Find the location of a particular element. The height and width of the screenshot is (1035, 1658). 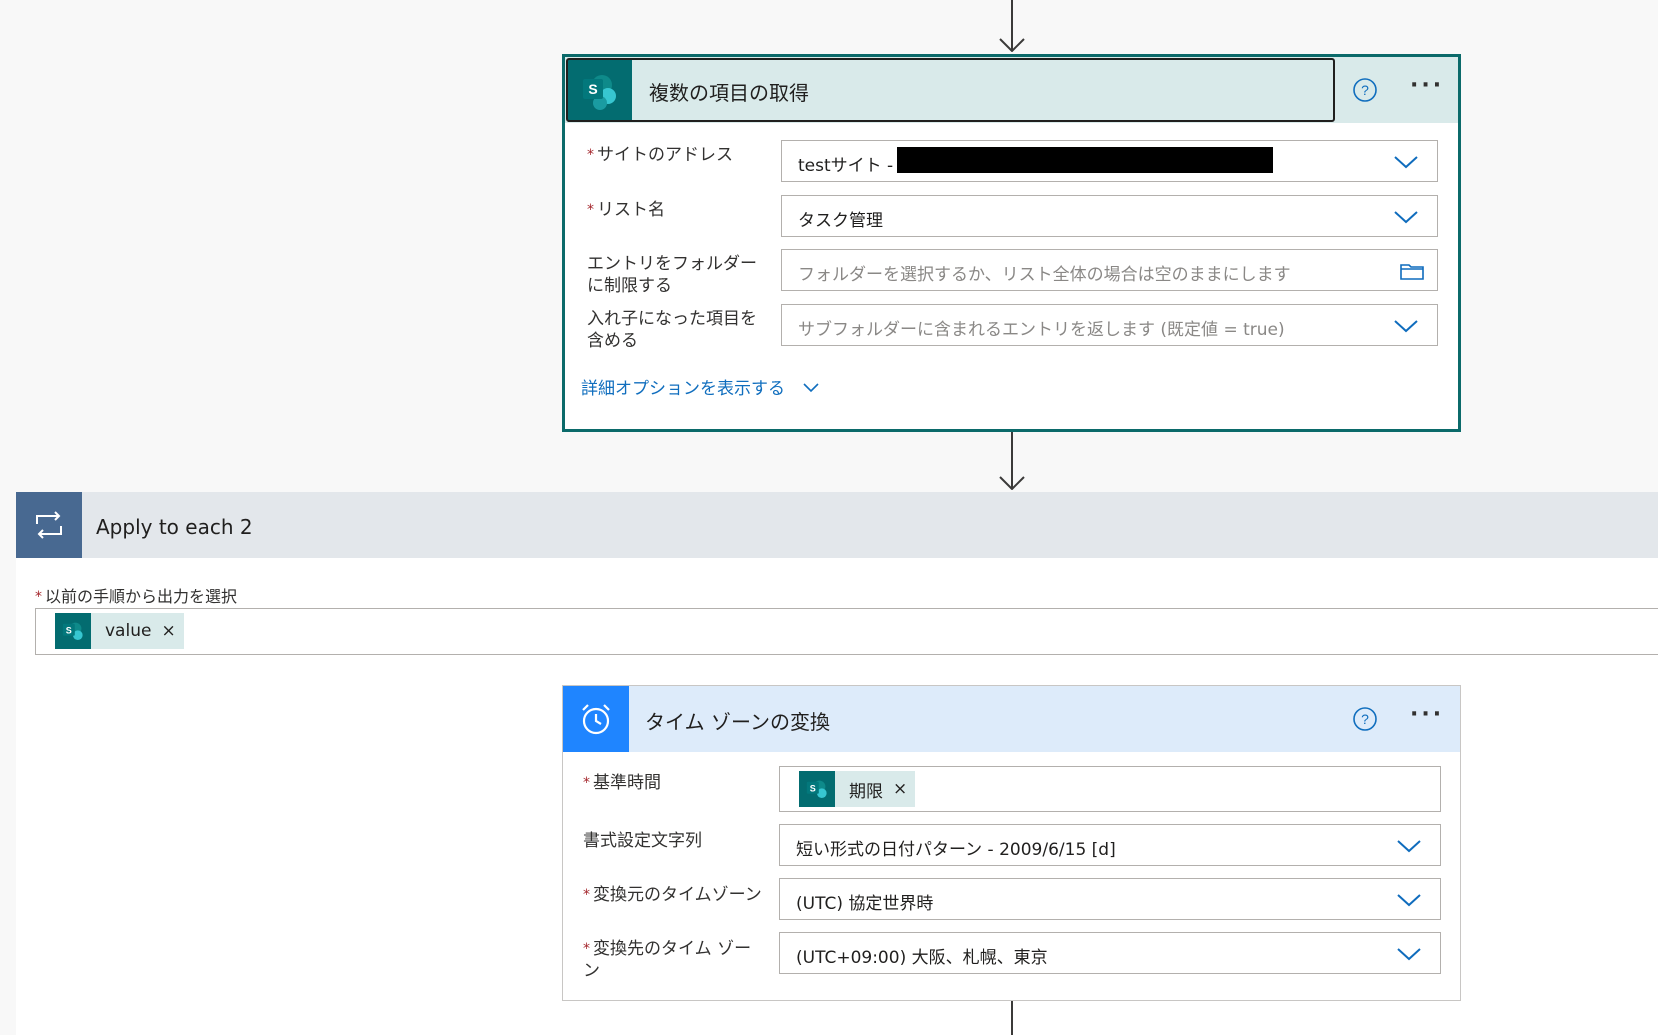

limit-folder-label: エントリをフォルダー に制限する is located at coordinates (672, 275).